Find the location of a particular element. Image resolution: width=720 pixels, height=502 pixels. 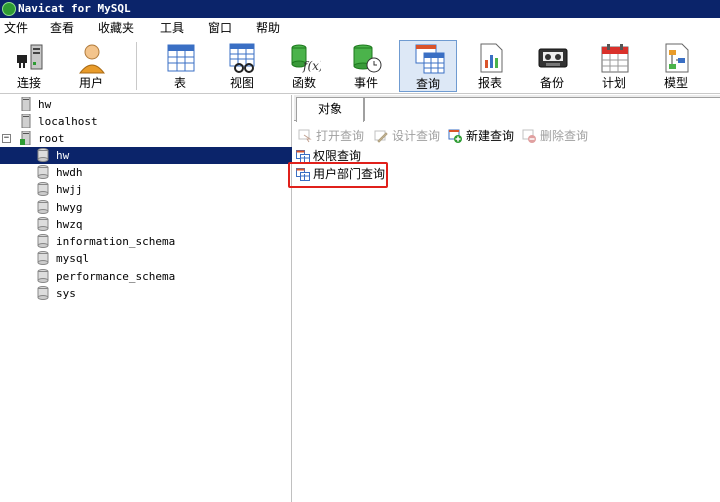

main-toolbar: 连接 用户 表 视图 f(x) 函数 is located at coordinates (360, 66).